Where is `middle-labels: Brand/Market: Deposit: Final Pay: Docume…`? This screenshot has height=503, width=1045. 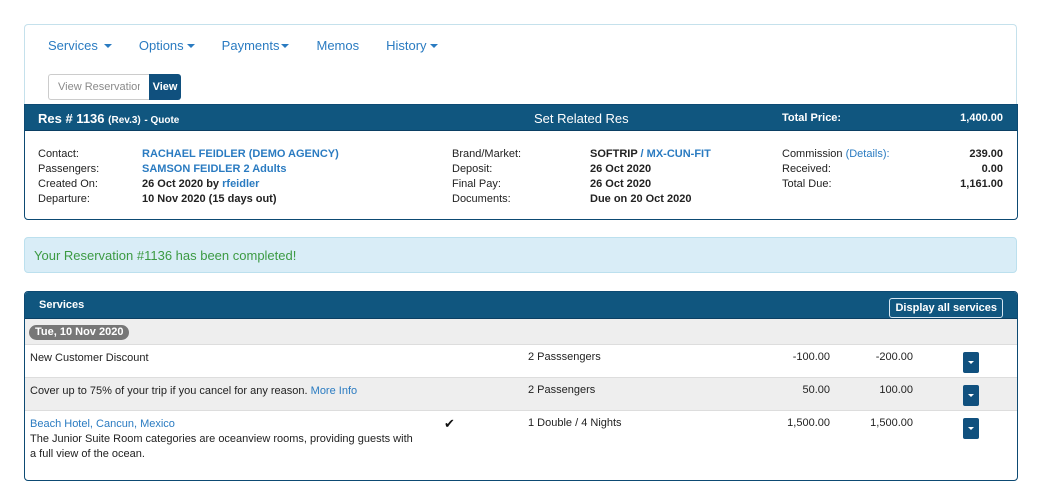 middle-labels: Brand/Market: Deposit: Final Pay: Docume… is located at coordinates (486, 177).